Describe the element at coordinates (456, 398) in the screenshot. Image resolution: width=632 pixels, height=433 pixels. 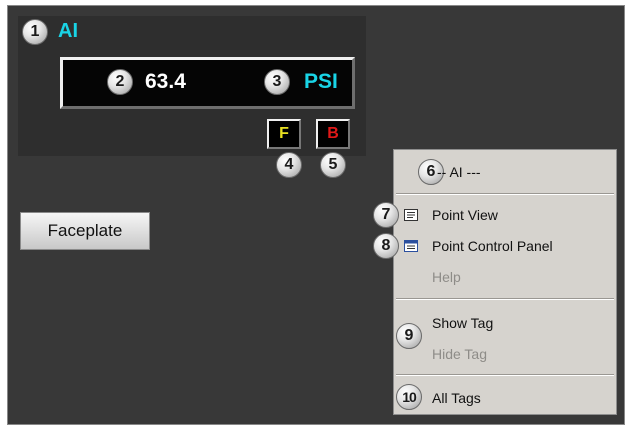
I see `menu-item-all-tags: All Tags` at that location.